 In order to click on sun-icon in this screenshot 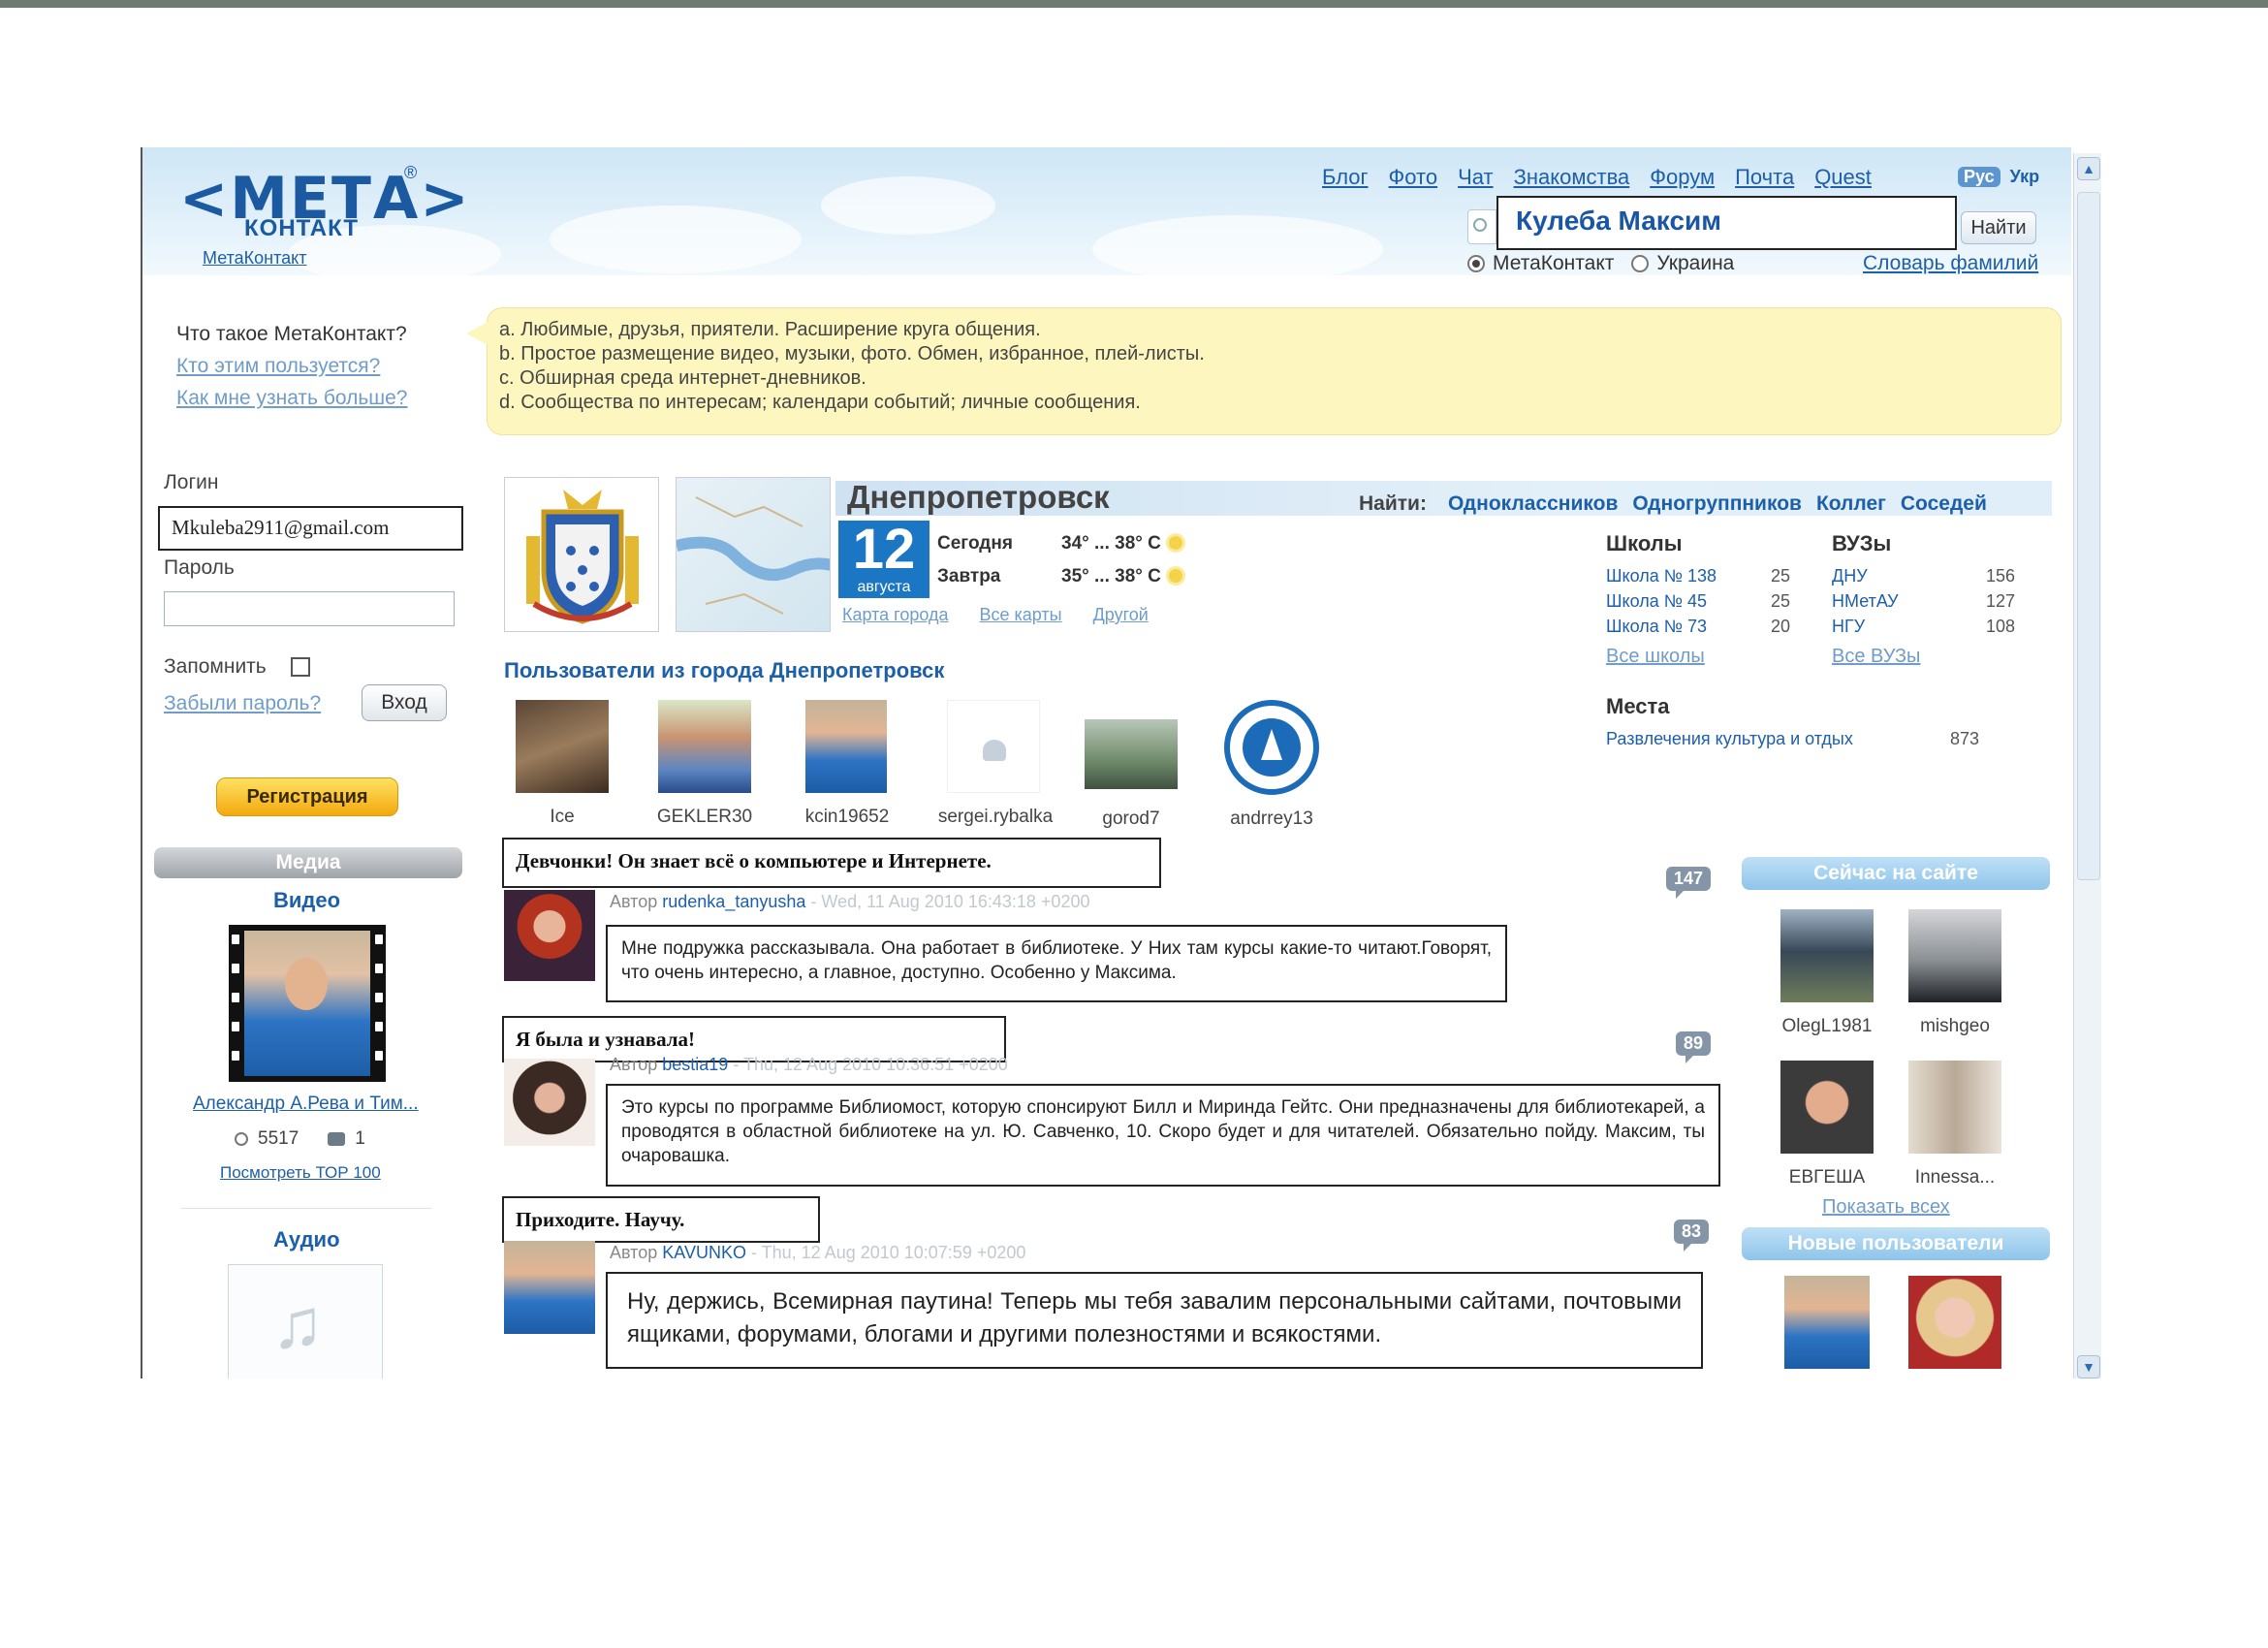, I will do `click(1175, 543)`.